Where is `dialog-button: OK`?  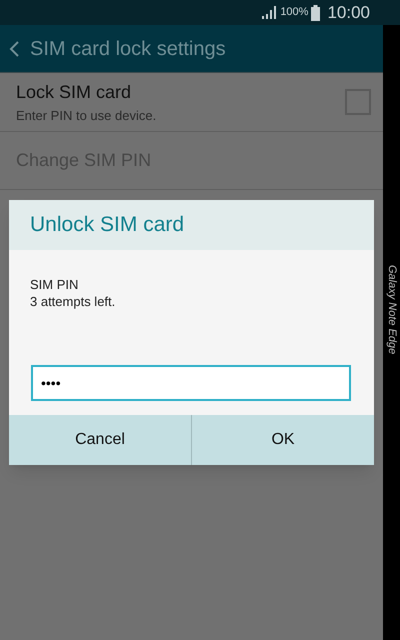
dialog-button: OK is located at coordinates (282, 440).